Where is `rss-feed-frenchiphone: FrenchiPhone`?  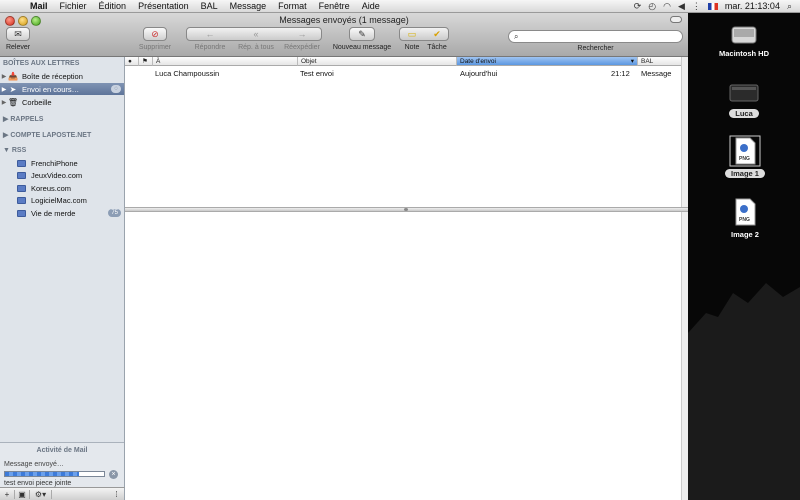
rss-feed-frenchiphone: FrenchiPhone is located at coordinates (62, 163).